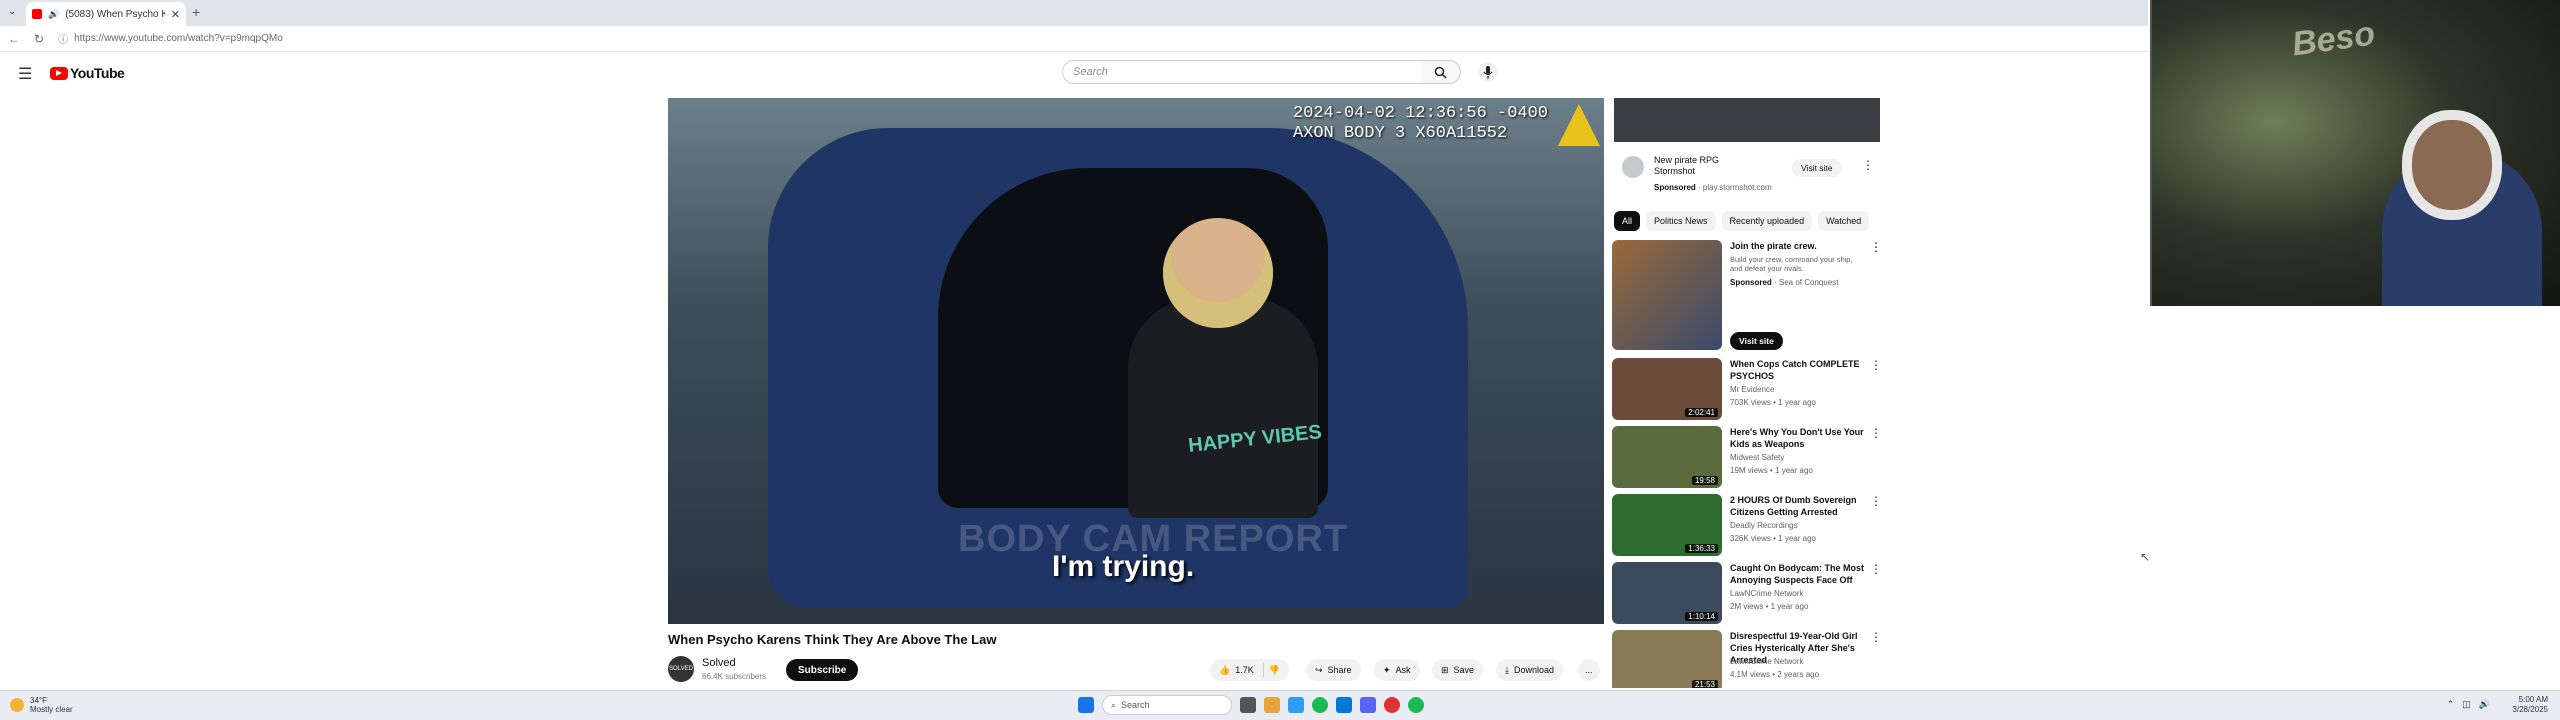 The image size is (2560, 720). What do you see at coordinates (25, 74) in the screenshot?
I see `menu-icon: ☰` at bounding box center [25, 74].